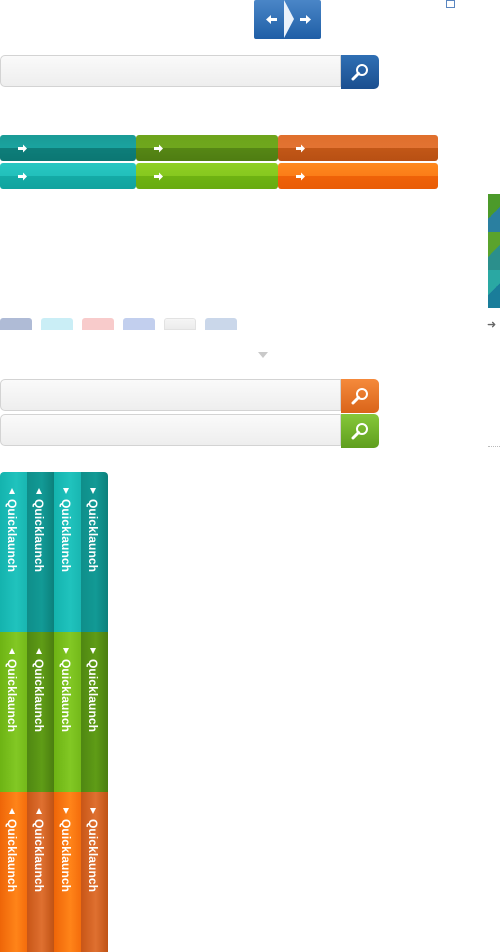 The width and height of the screenshot is (500, 952). I want to click on search-bar-orange, so click(189, 396).